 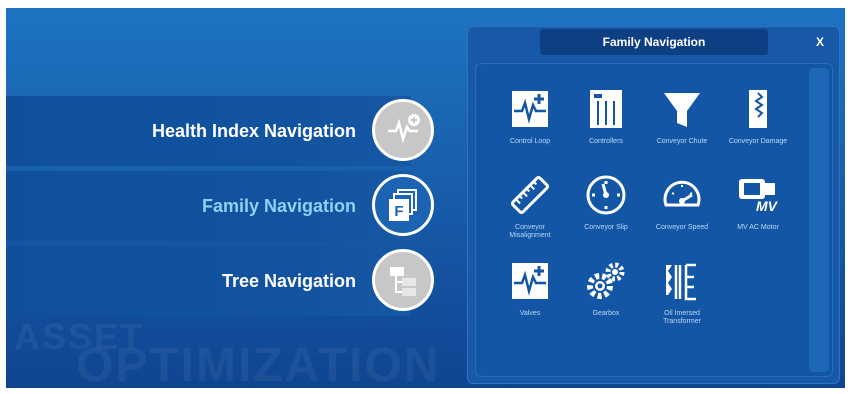 I want to click on tile-controllers: Controllers, so click(x=606, y=115).